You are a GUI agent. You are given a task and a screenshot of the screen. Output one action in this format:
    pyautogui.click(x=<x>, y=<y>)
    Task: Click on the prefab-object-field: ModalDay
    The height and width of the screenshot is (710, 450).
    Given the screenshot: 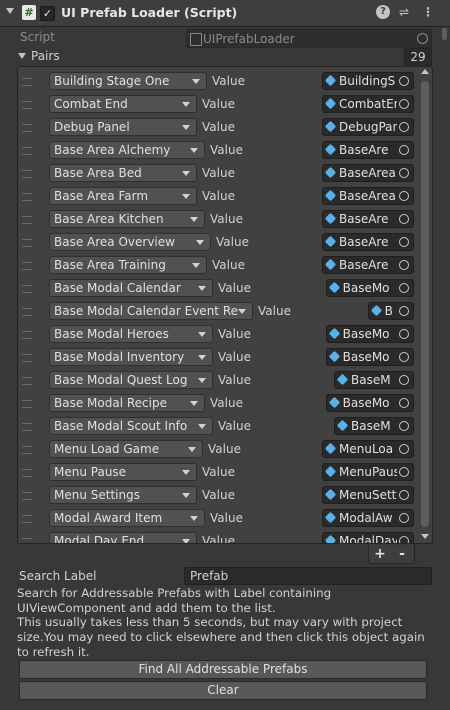 What is the action you would take?
    pyautogui.click(x=368, y=537)
    